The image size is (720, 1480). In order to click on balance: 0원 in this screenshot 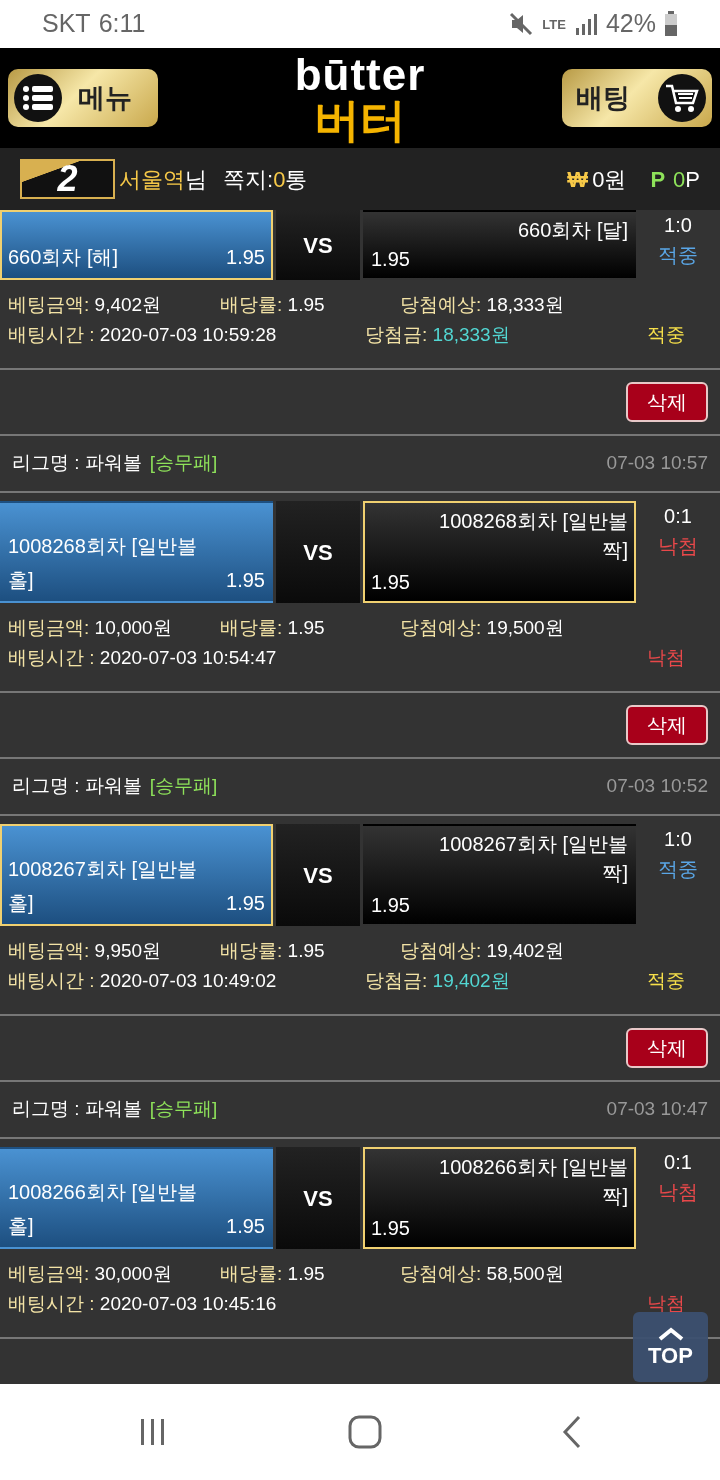, I will do `click(609, 179)`.